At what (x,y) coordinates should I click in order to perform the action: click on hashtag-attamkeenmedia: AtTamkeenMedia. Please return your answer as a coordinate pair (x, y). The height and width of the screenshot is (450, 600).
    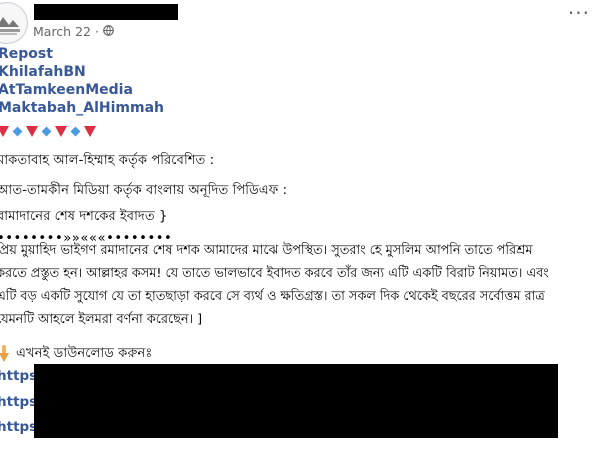
    Looking at the image, I should click on (82, 91).